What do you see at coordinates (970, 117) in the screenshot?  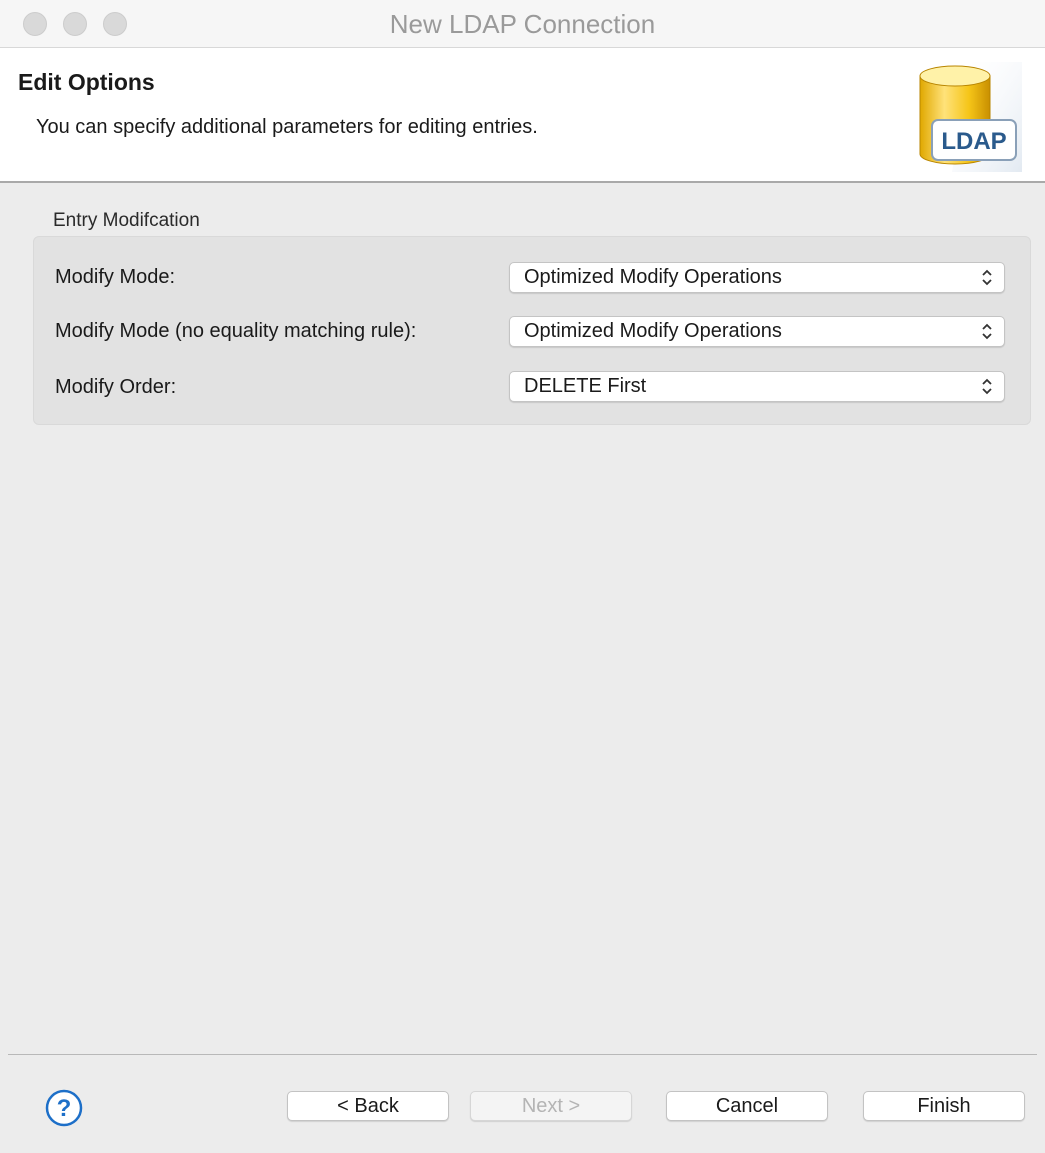 I see `ldap-database-icon: LDAP` at bounding box center [970, 117].